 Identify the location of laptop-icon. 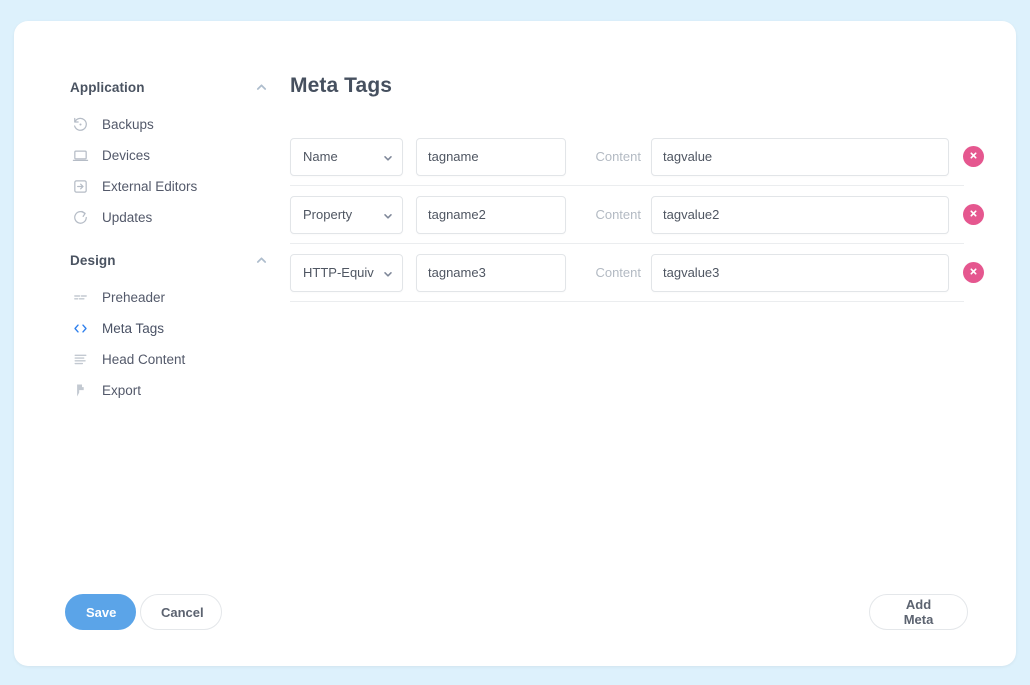
(80, 156).